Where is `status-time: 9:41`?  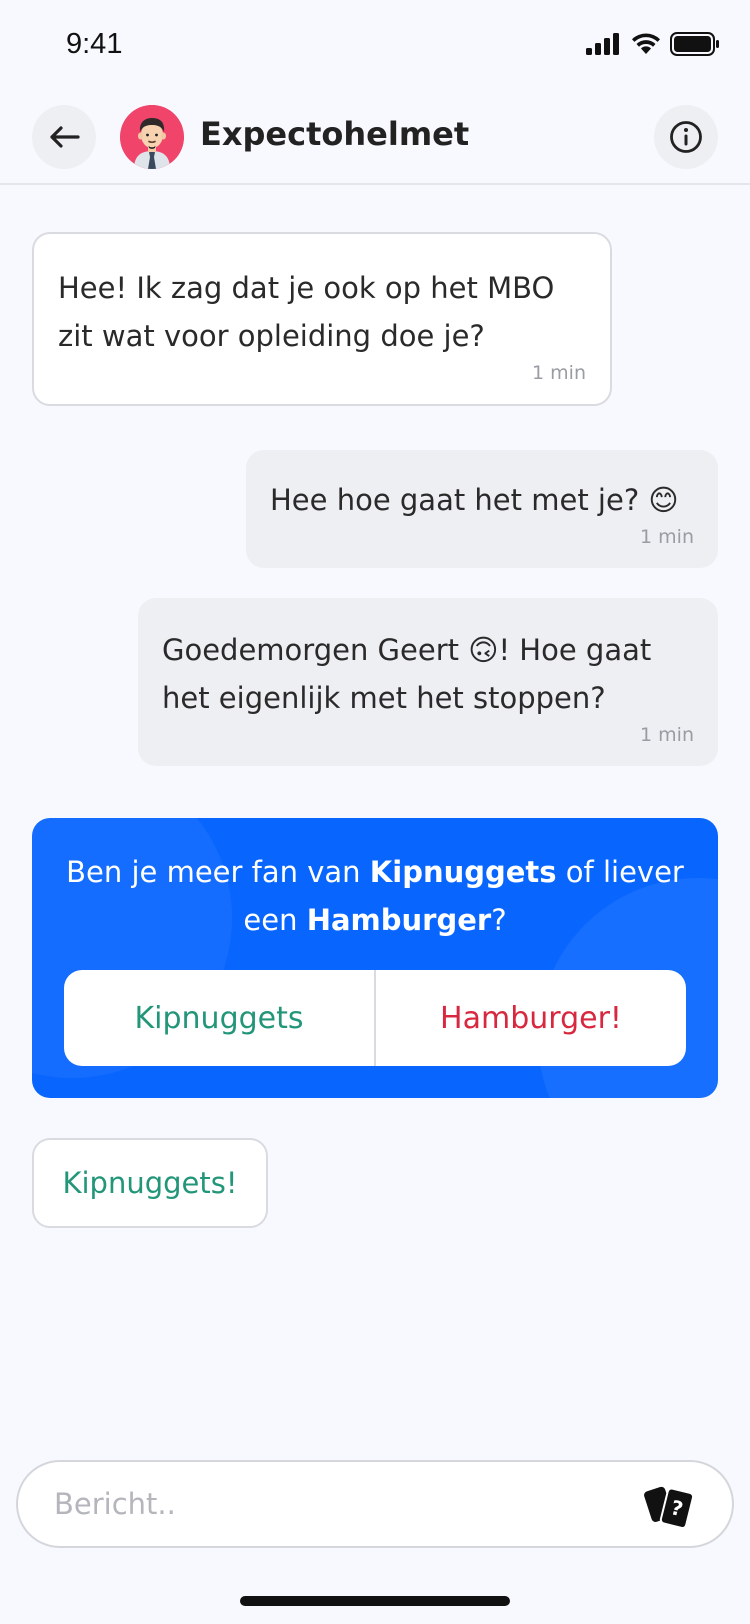 status-time: 9:41 is located at coordinates (94, 44).